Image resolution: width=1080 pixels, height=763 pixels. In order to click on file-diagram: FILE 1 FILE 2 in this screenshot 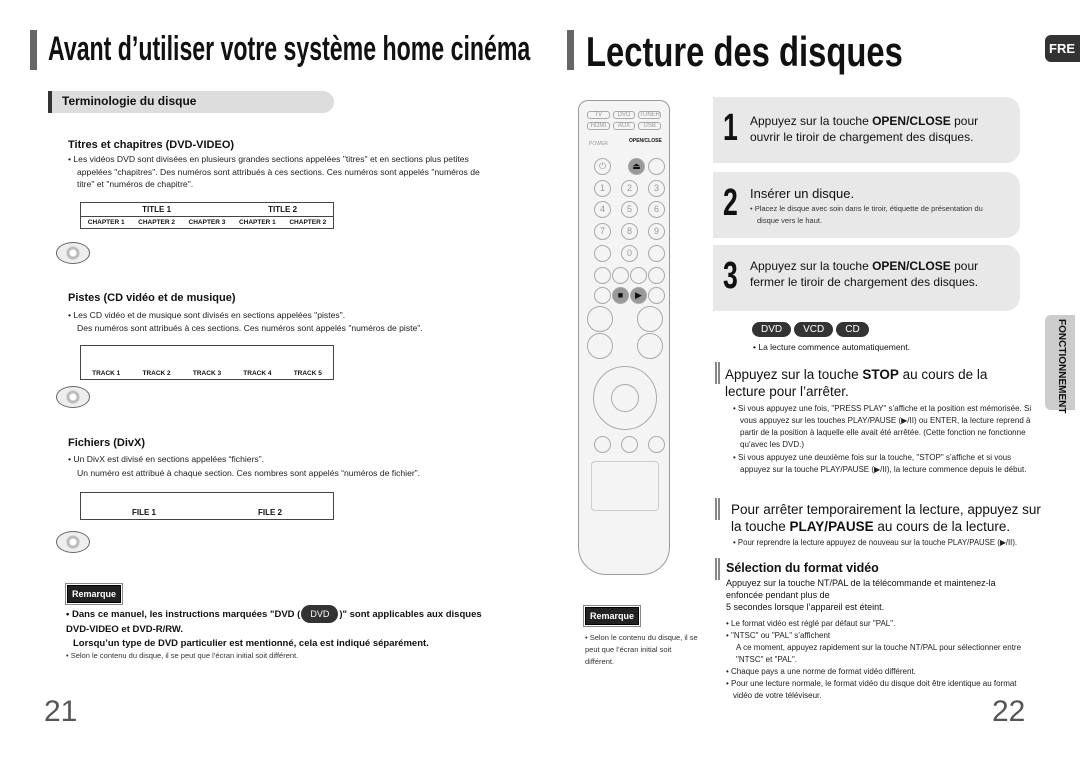, I will do `click(207, 506)`.